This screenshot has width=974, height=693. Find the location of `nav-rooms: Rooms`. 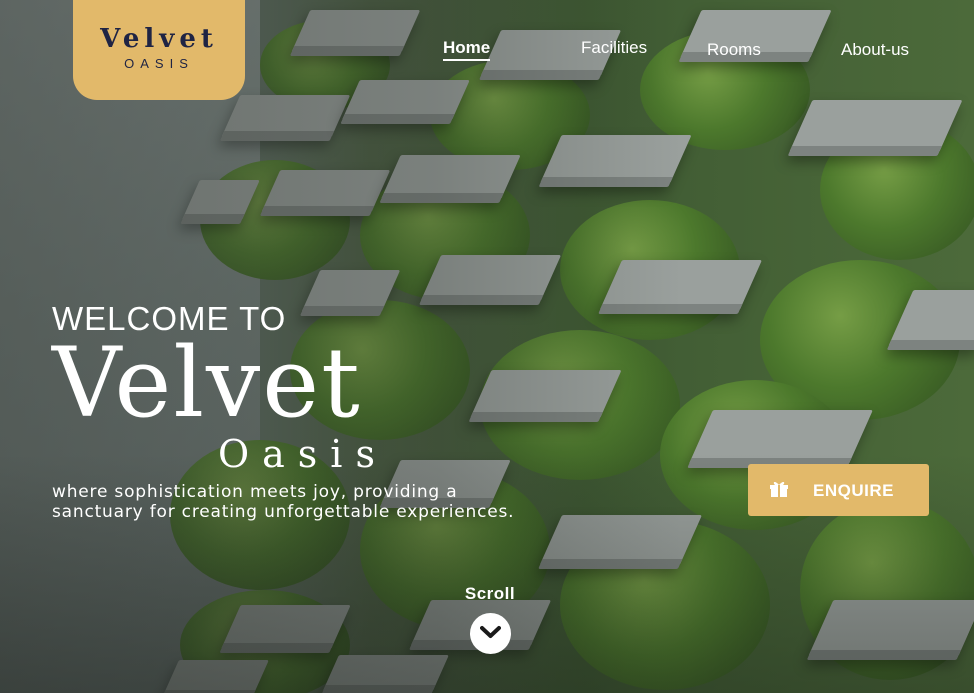

nav-rooms: Rooms is located at coordinates (734, 50).